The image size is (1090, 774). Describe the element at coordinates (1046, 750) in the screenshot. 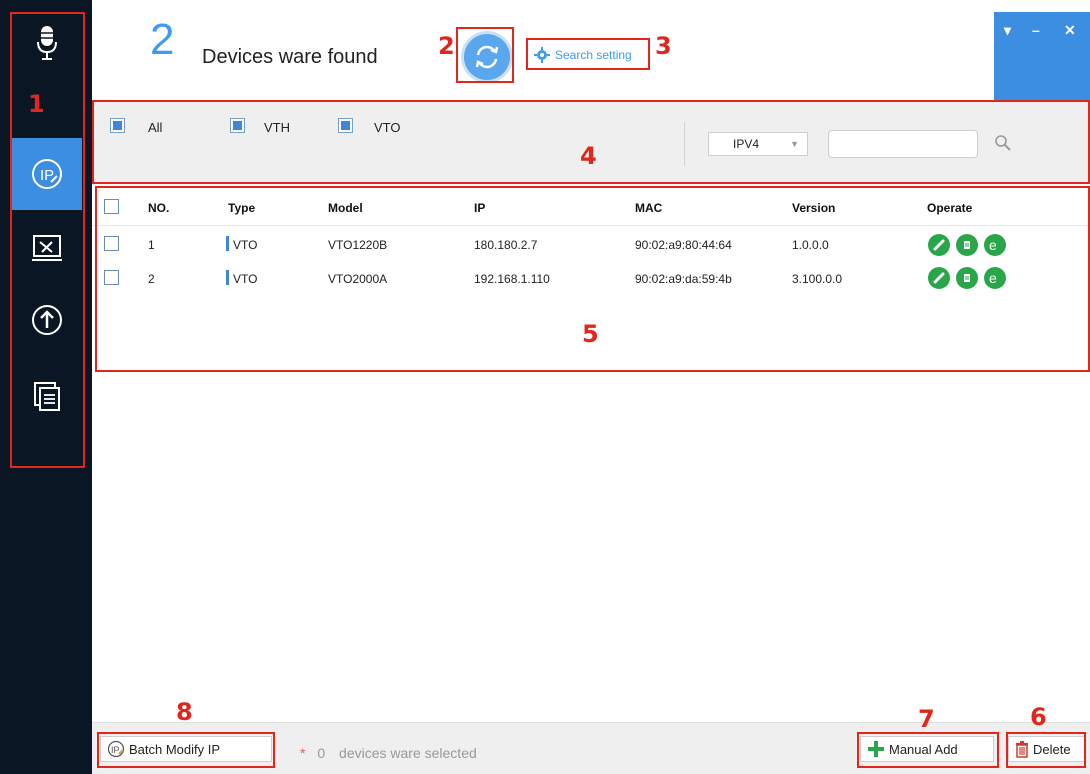

I see `annotation-box-delete` at that location.